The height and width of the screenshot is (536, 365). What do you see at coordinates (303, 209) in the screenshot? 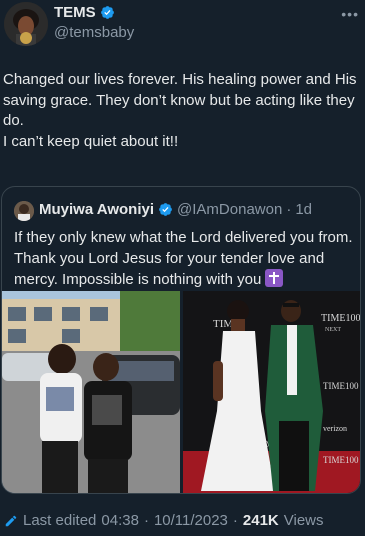
I see `quote-time: 1d` at bounding box center [303, 209].